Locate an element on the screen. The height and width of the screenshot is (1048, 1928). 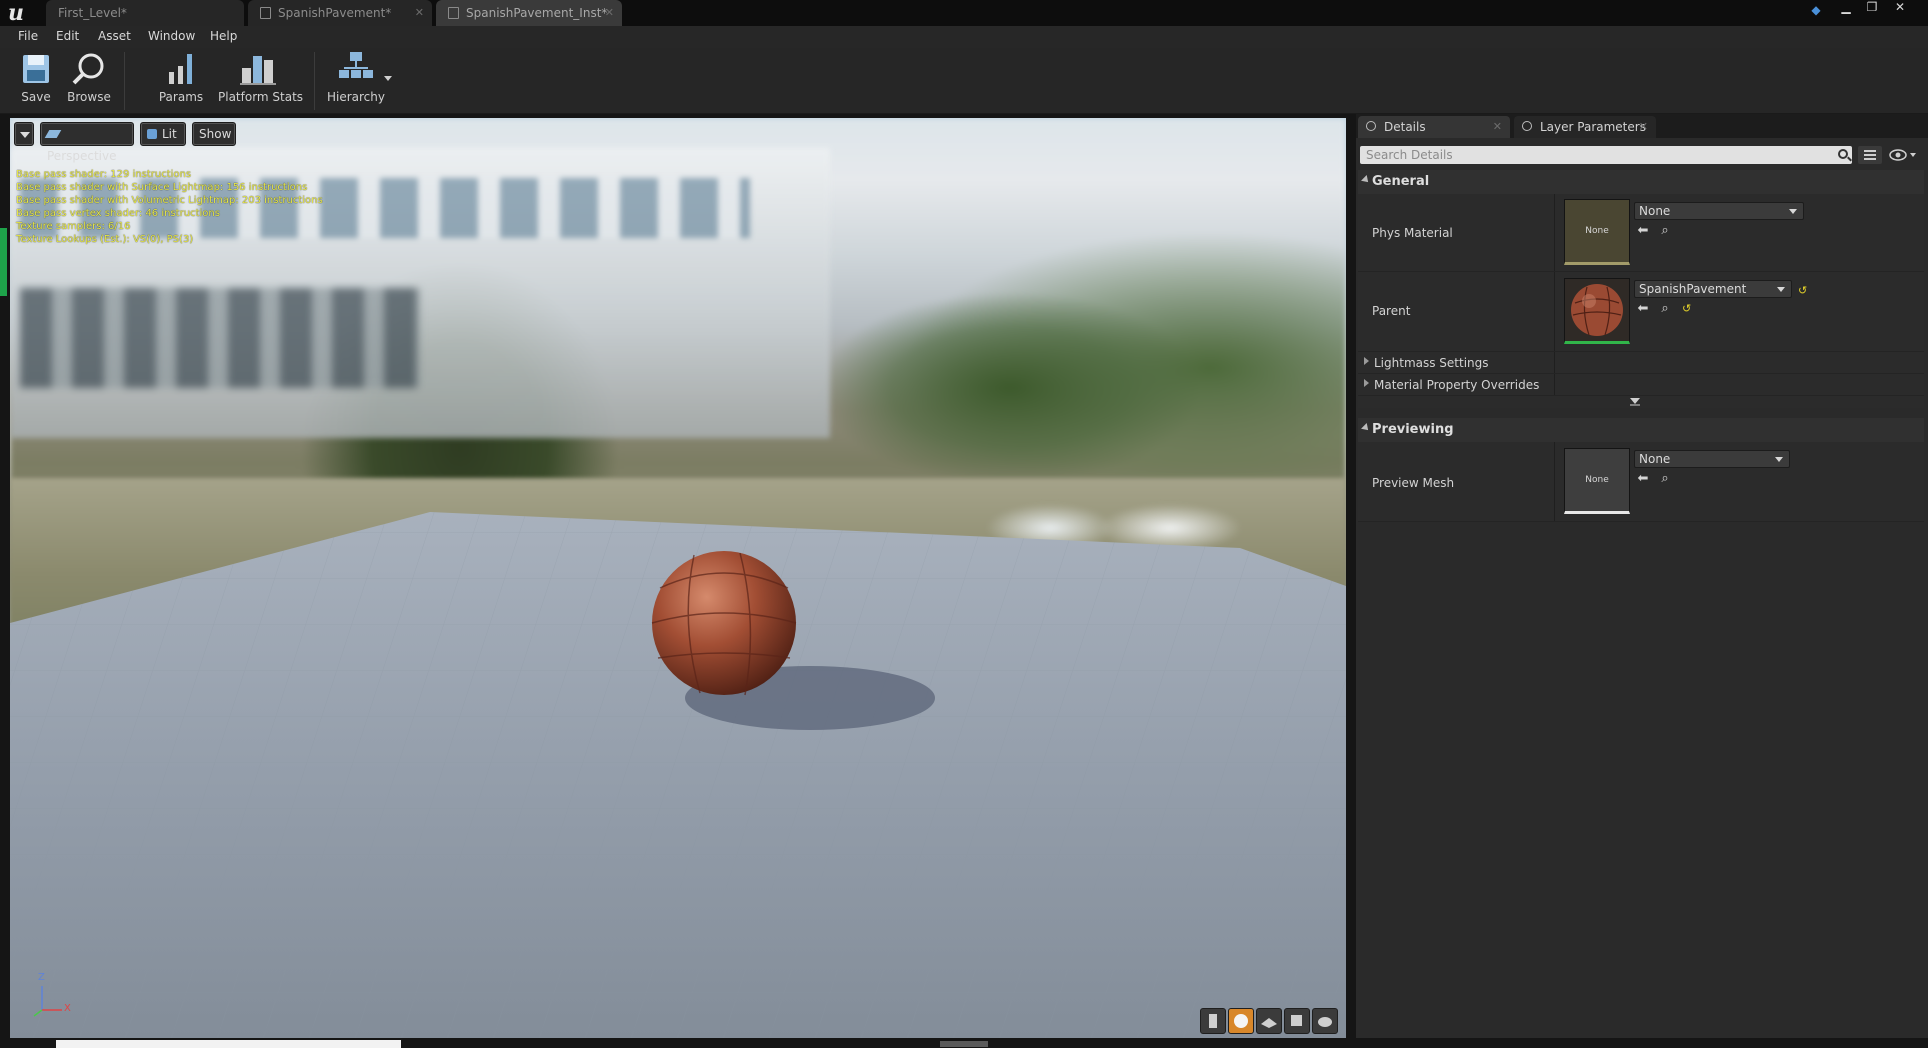
stat-line: Texture Lookups (Est.): VS(0), PS(3) is located at coordinates (105, 239).